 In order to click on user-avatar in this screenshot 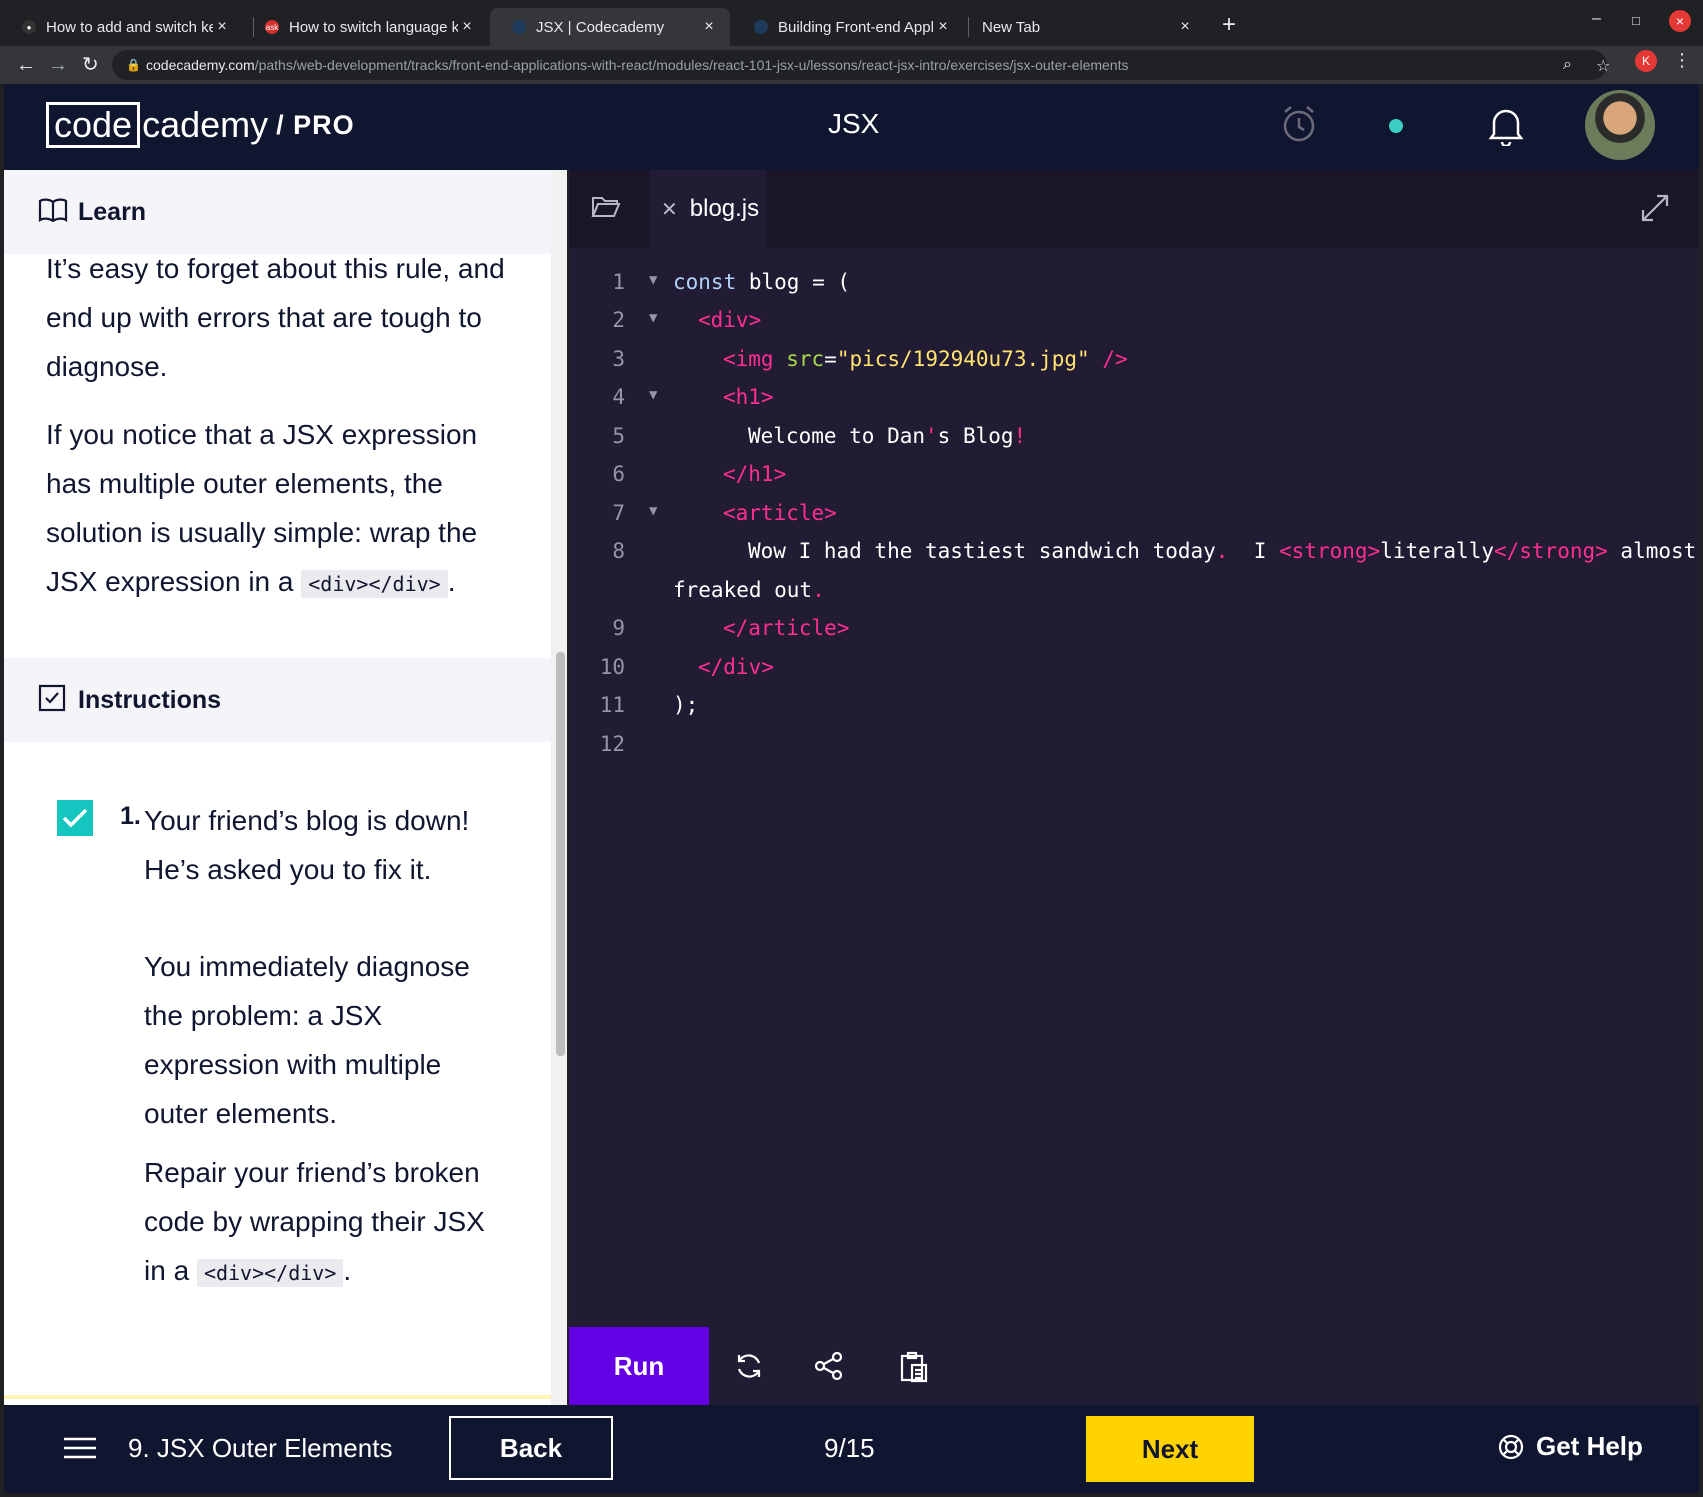, I will do `click(1620, 125)`.